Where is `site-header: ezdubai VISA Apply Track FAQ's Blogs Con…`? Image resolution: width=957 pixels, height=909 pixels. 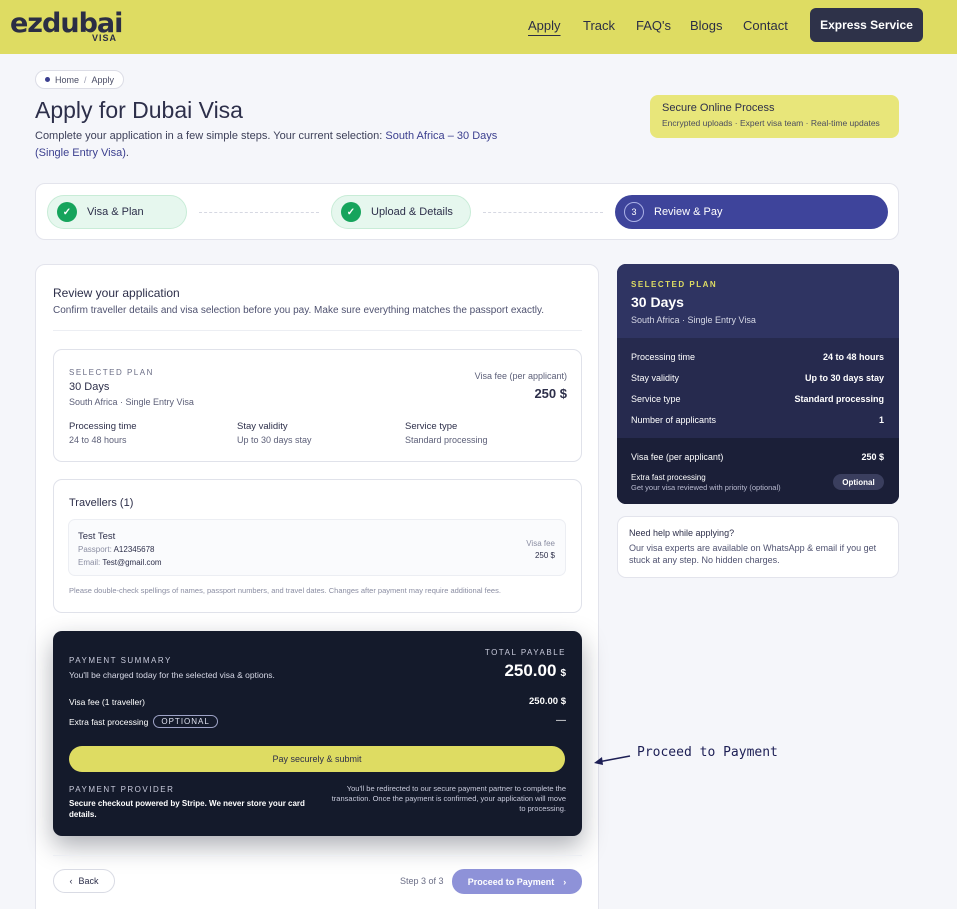 site-header: ezdubai VISA Apply Track FAQ's Blogs Con… is located at coordinates (478, 27).